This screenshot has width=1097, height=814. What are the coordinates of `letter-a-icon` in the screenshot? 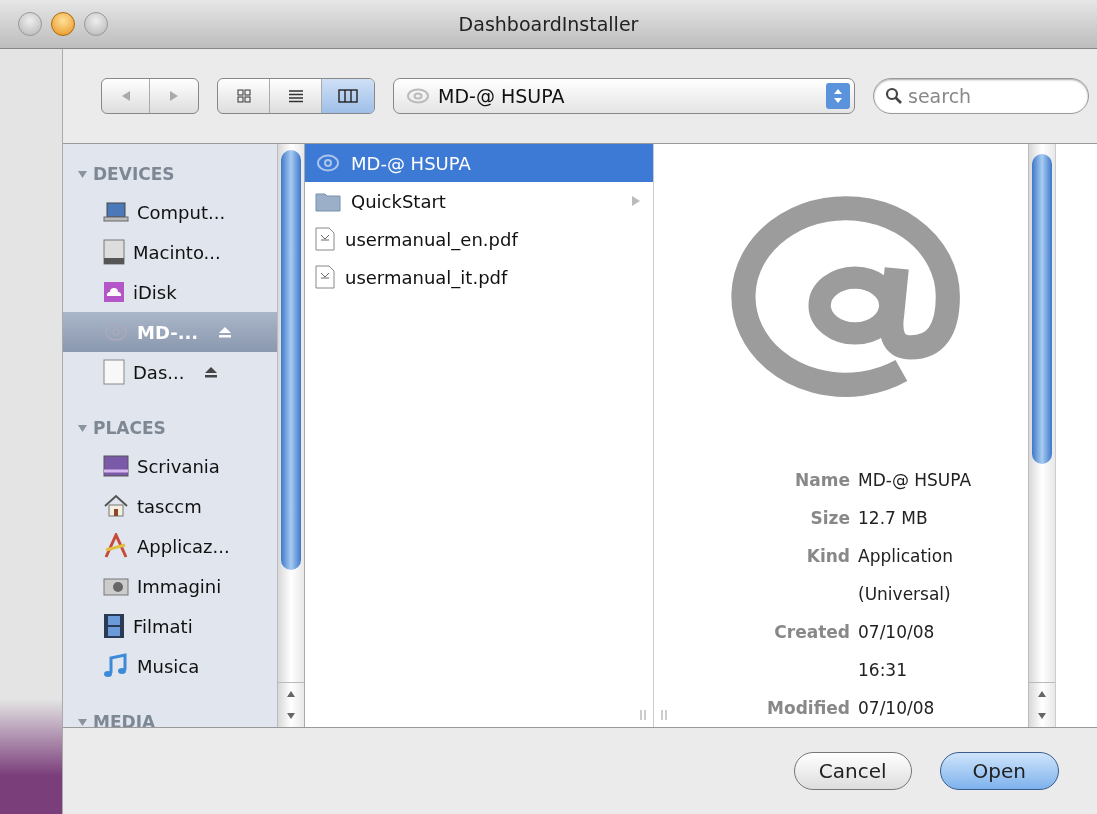 It's located at (116, 546).